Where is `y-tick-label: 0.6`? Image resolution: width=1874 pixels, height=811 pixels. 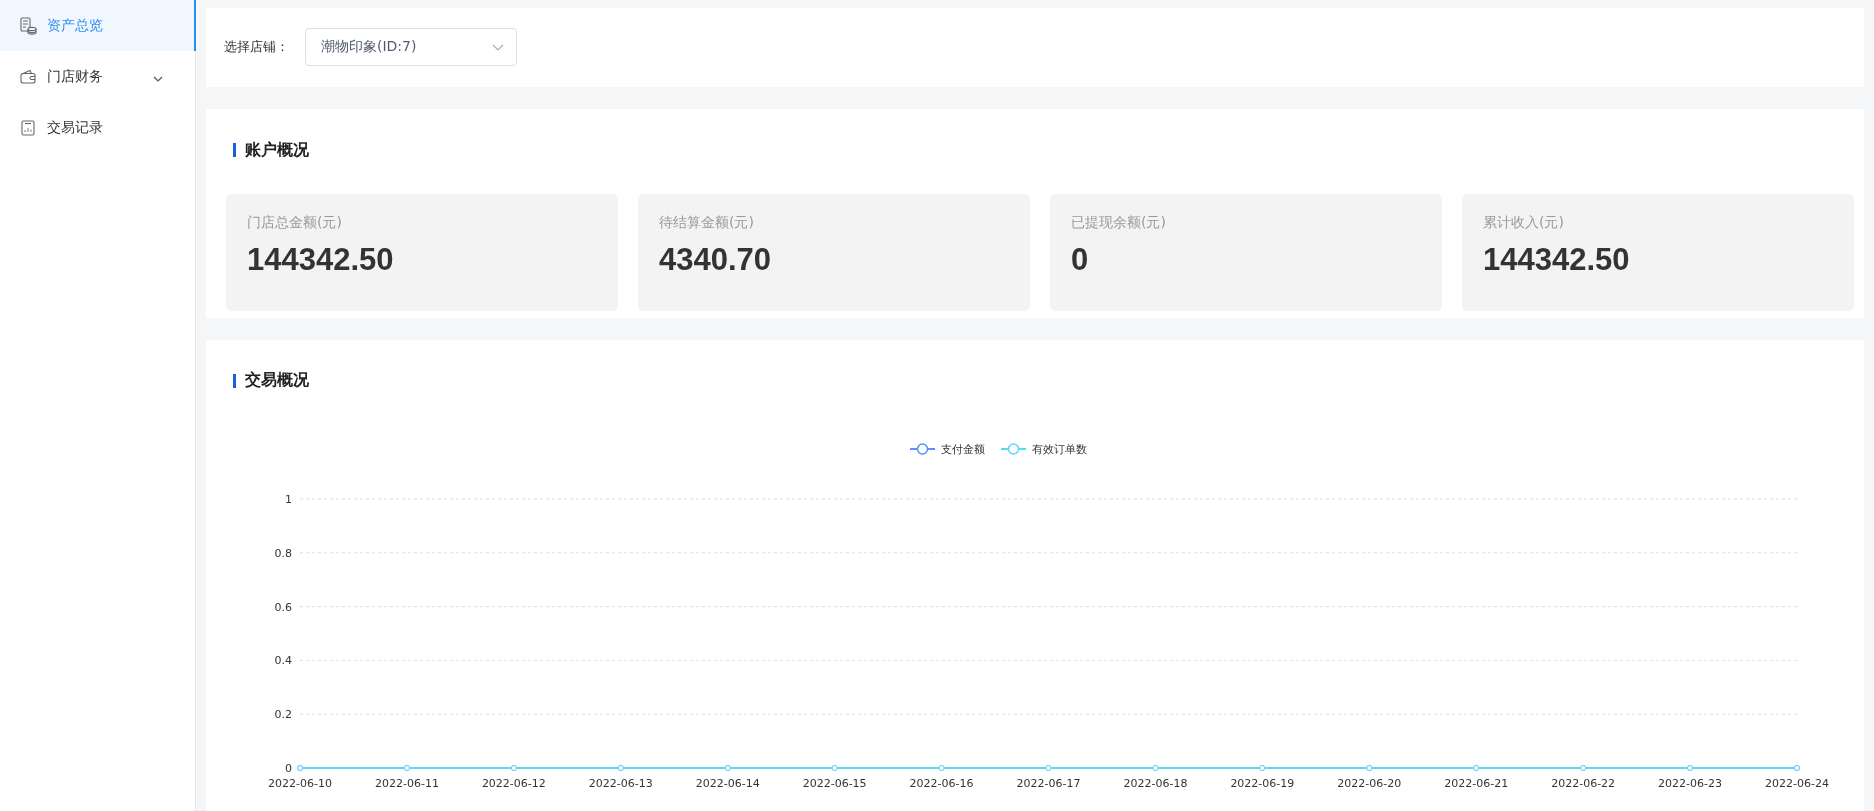
y-tick-label: 0.6 is located at coordinates (283, 607).